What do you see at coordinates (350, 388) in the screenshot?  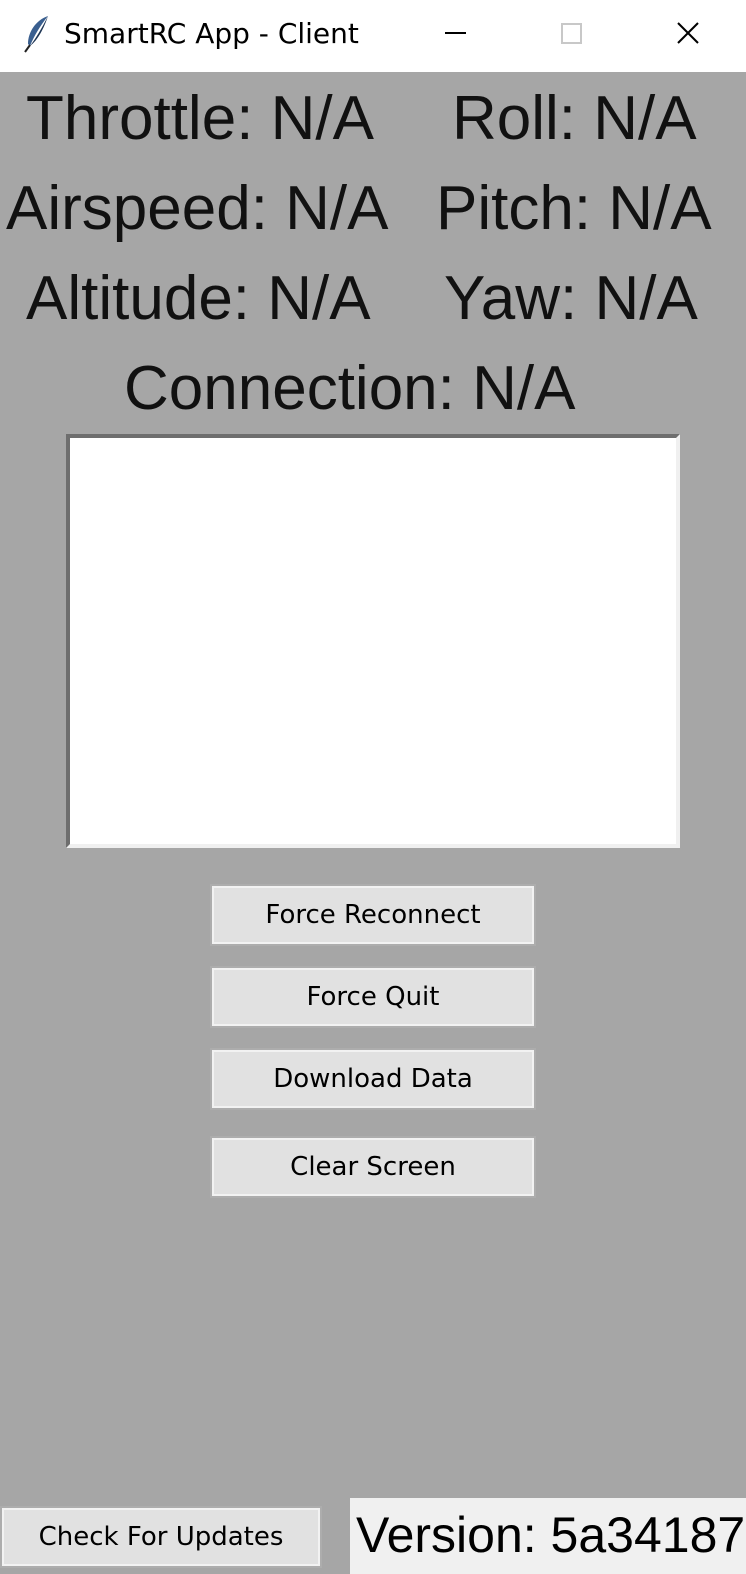 I see `connection-status: Connection: N/A` at bounding box center [350, 388].